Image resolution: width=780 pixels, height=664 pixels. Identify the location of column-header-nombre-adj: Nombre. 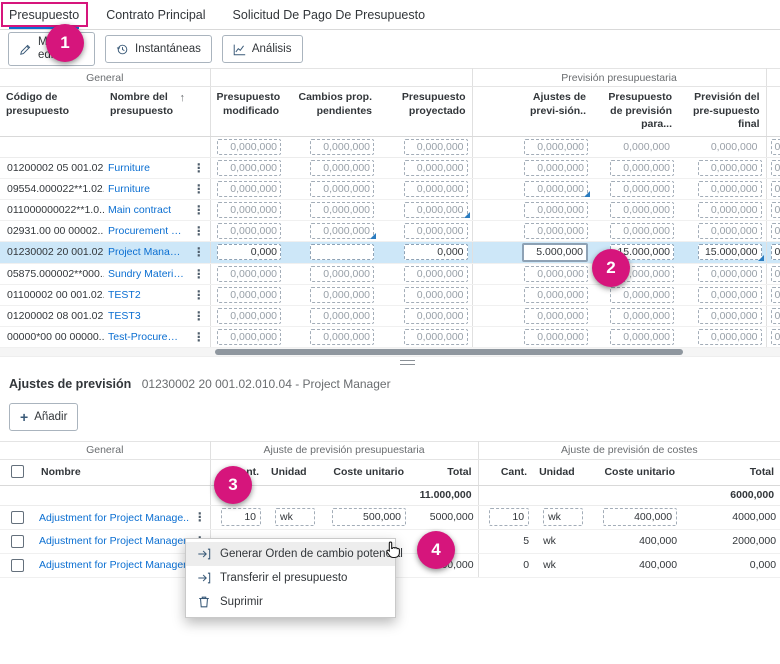
(112, 472).